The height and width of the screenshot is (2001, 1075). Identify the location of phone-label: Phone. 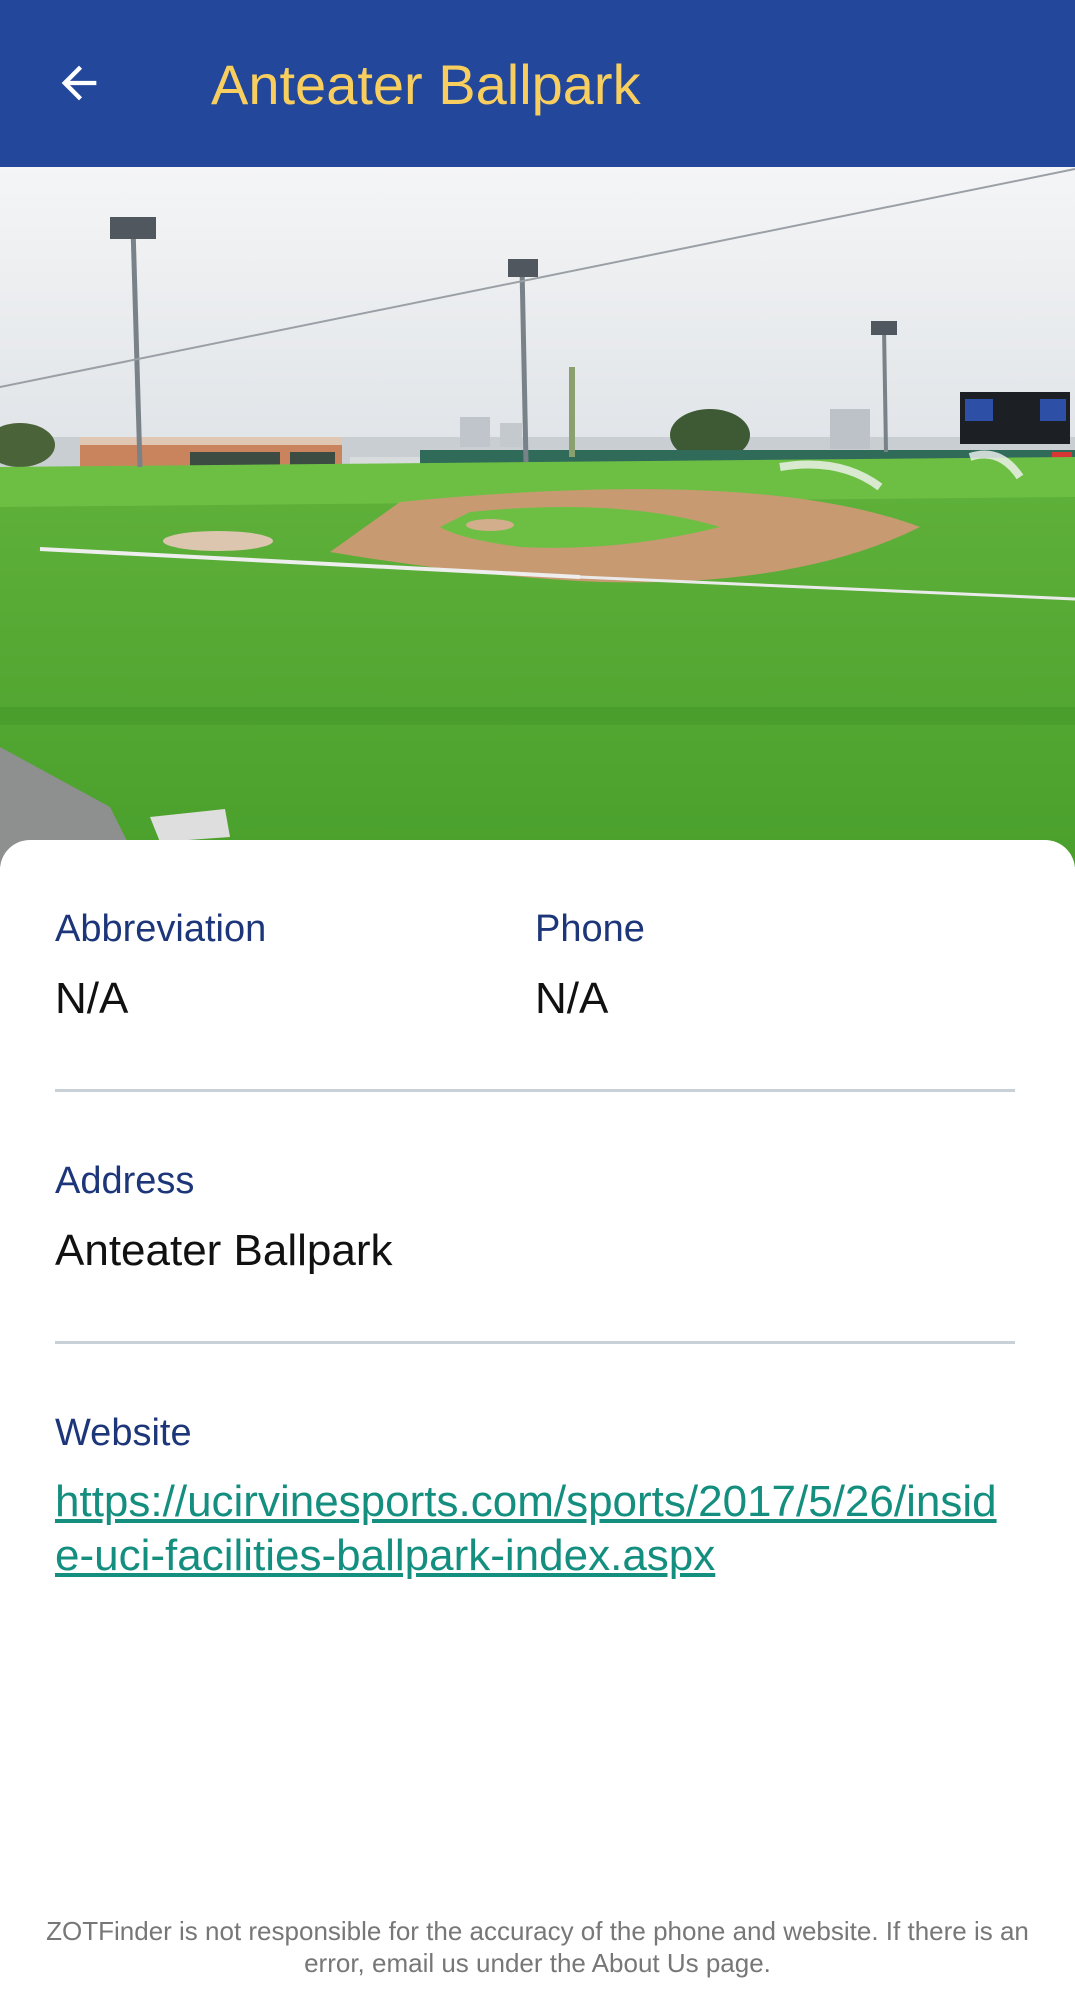
(590, 929).